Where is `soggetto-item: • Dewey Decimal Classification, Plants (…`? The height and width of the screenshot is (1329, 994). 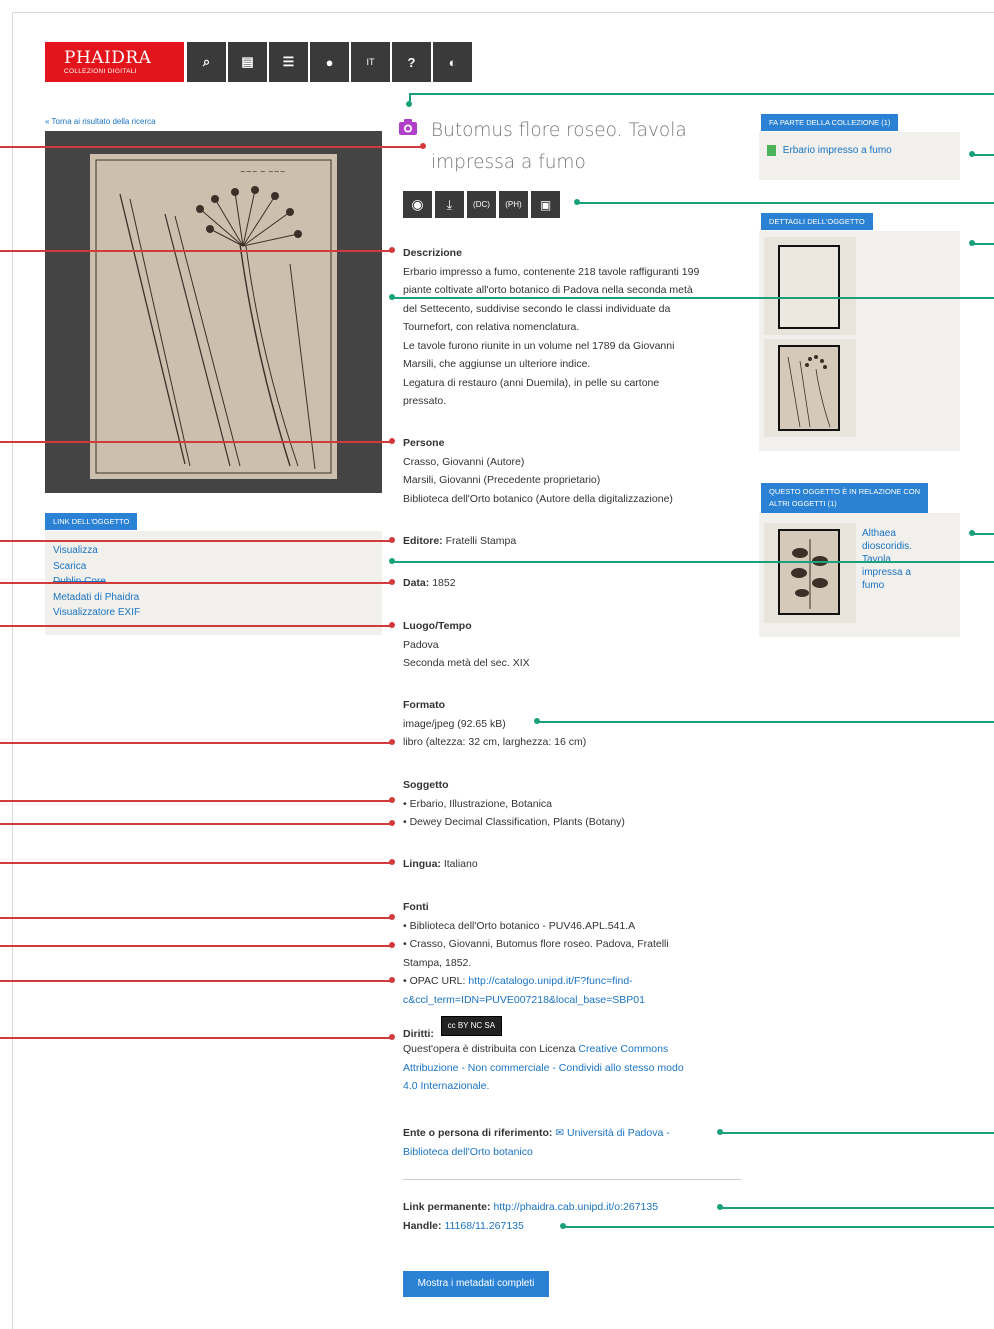 soggetto-item: • Dewey Decimal Classification, Plants (… is located at coordinates (514, 822).